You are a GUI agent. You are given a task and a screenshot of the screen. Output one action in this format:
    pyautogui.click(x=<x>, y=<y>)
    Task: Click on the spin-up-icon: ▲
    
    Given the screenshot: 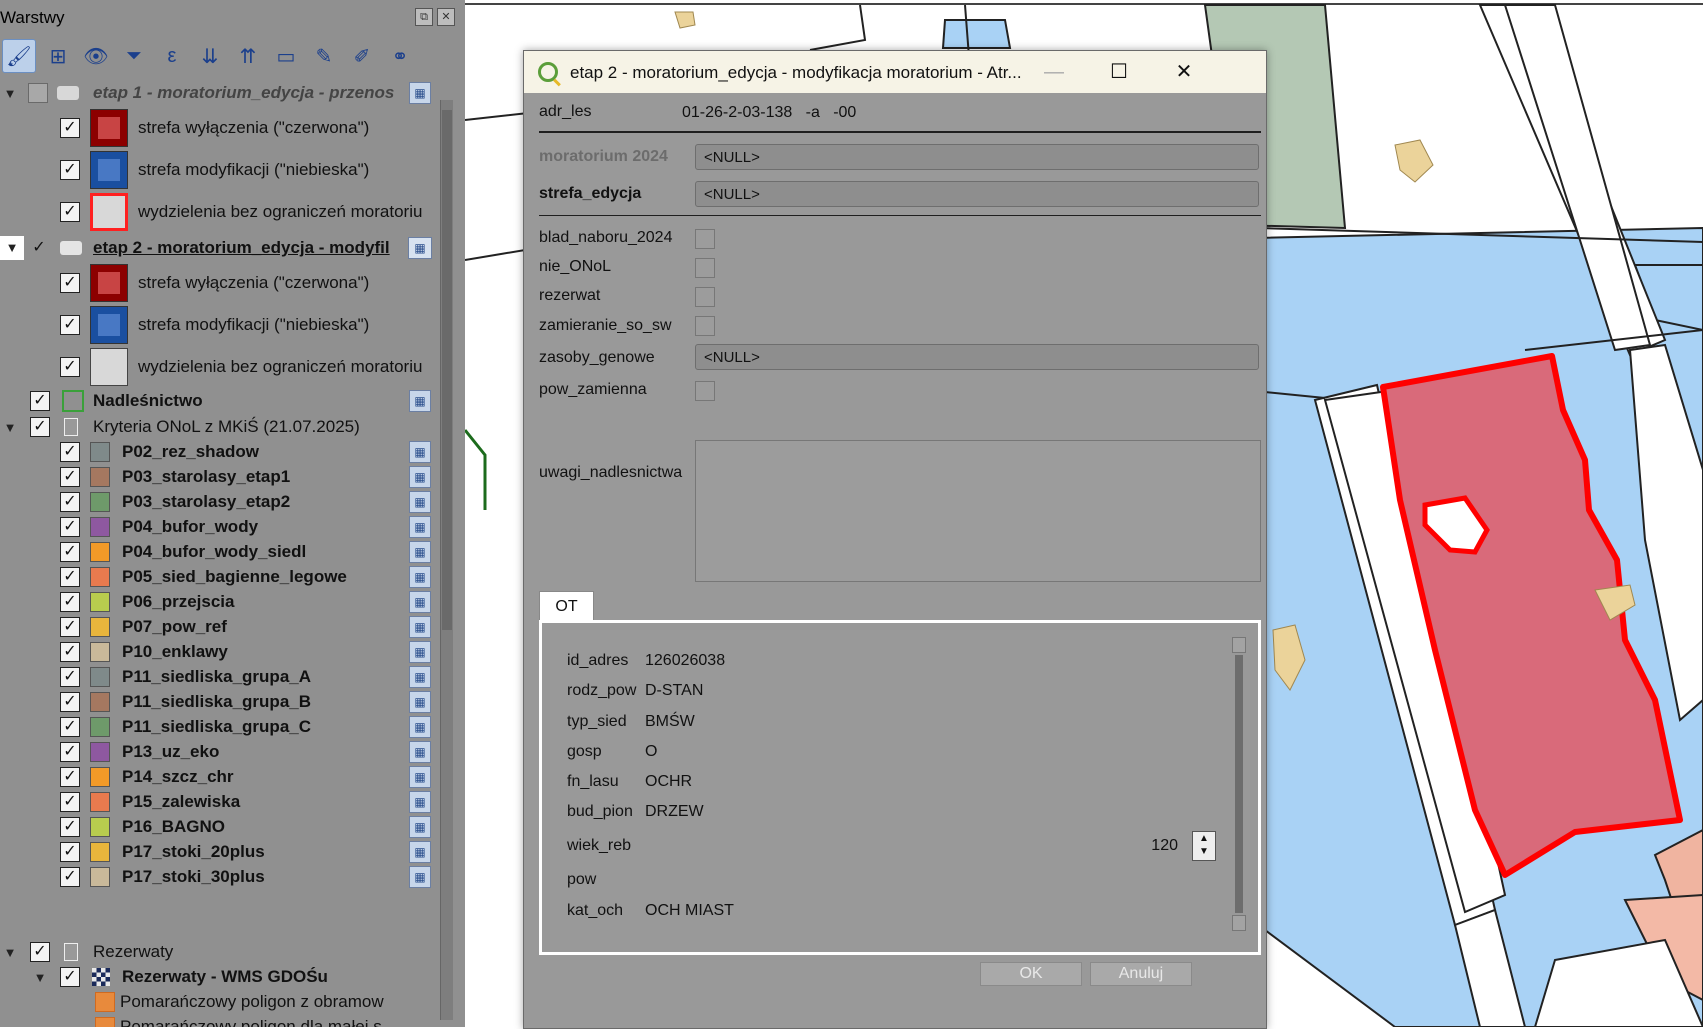 What is the action you would take?
    pyautogui.click(x=1204, y=838)
    